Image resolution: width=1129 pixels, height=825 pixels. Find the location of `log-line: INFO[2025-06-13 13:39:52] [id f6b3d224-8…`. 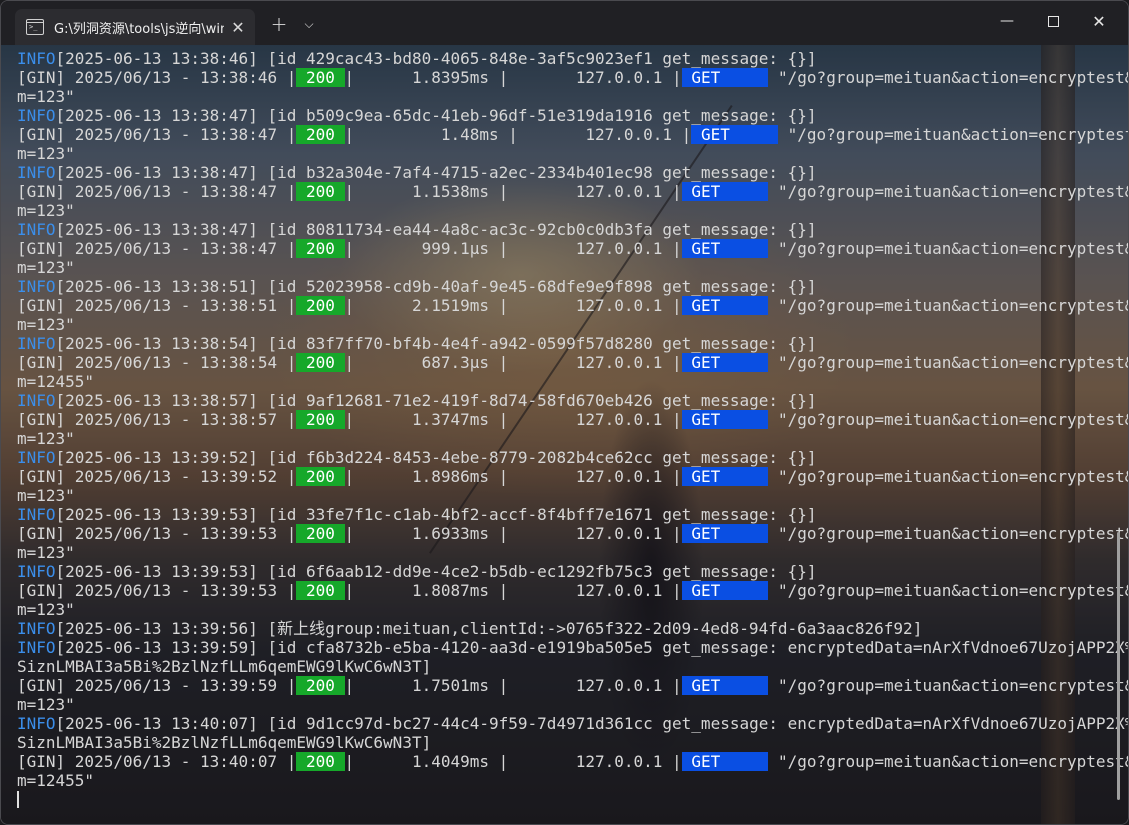

log-line: INFO[2025-06-13 13:39:52] [id f6b3d224-8… is located at coordinates (572, 457).